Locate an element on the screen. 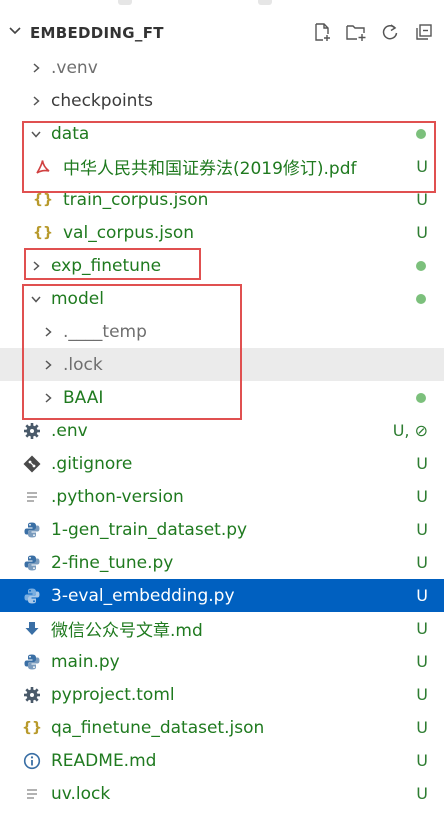 The width and height of the screenshot is (444, 840). tree-file-json: {} val_corpus.json U is located at coordinates (222, 232).